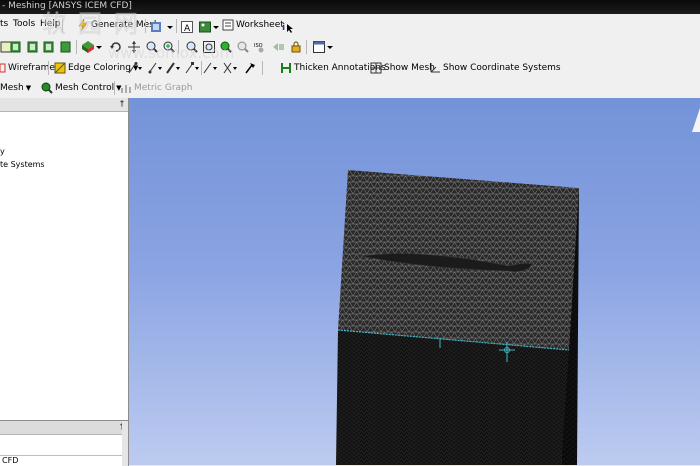 This screenshot has width=700, height=466. What do you see at coordinates (350, 88) in the screenshot?
I see `mesh-toolbar: Mesh ▼ Mesh Control ▼ Metric Graph` at bounding box center [350, 88].